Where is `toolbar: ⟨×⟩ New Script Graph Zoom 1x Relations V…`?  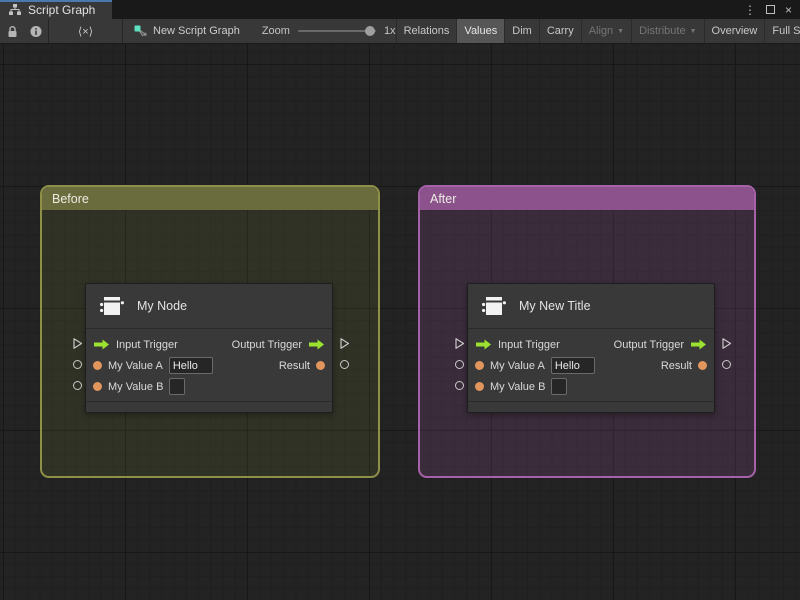 toolbar: ⟨×⟩ New Script Graph Zoom 1x Relations V… is located at coordinates (400, 31).